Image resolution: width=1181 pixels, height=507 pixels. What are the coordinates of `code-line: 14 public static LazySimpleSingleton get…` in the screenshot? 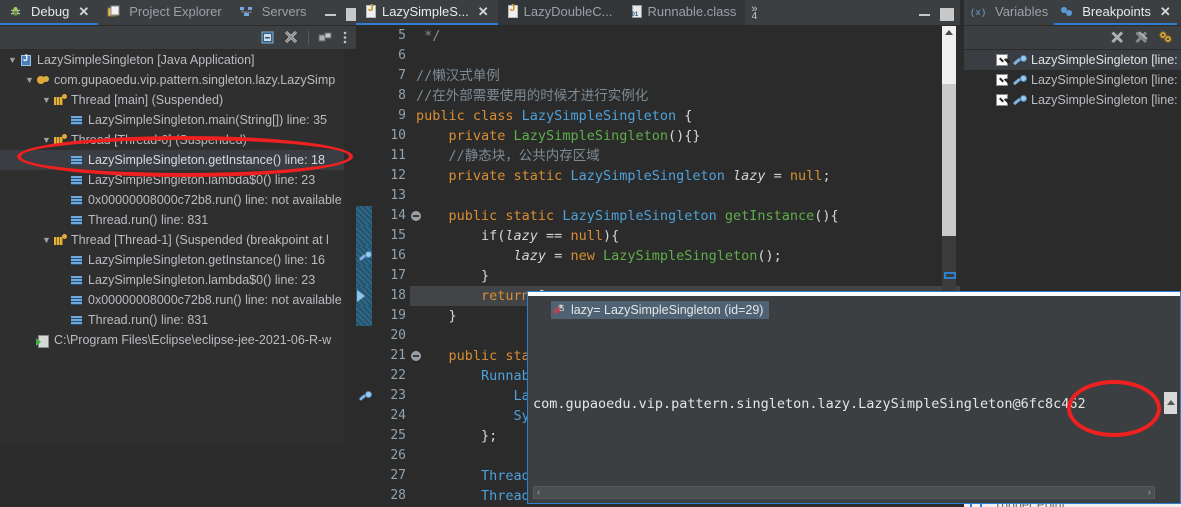 It's located at (658, 216).